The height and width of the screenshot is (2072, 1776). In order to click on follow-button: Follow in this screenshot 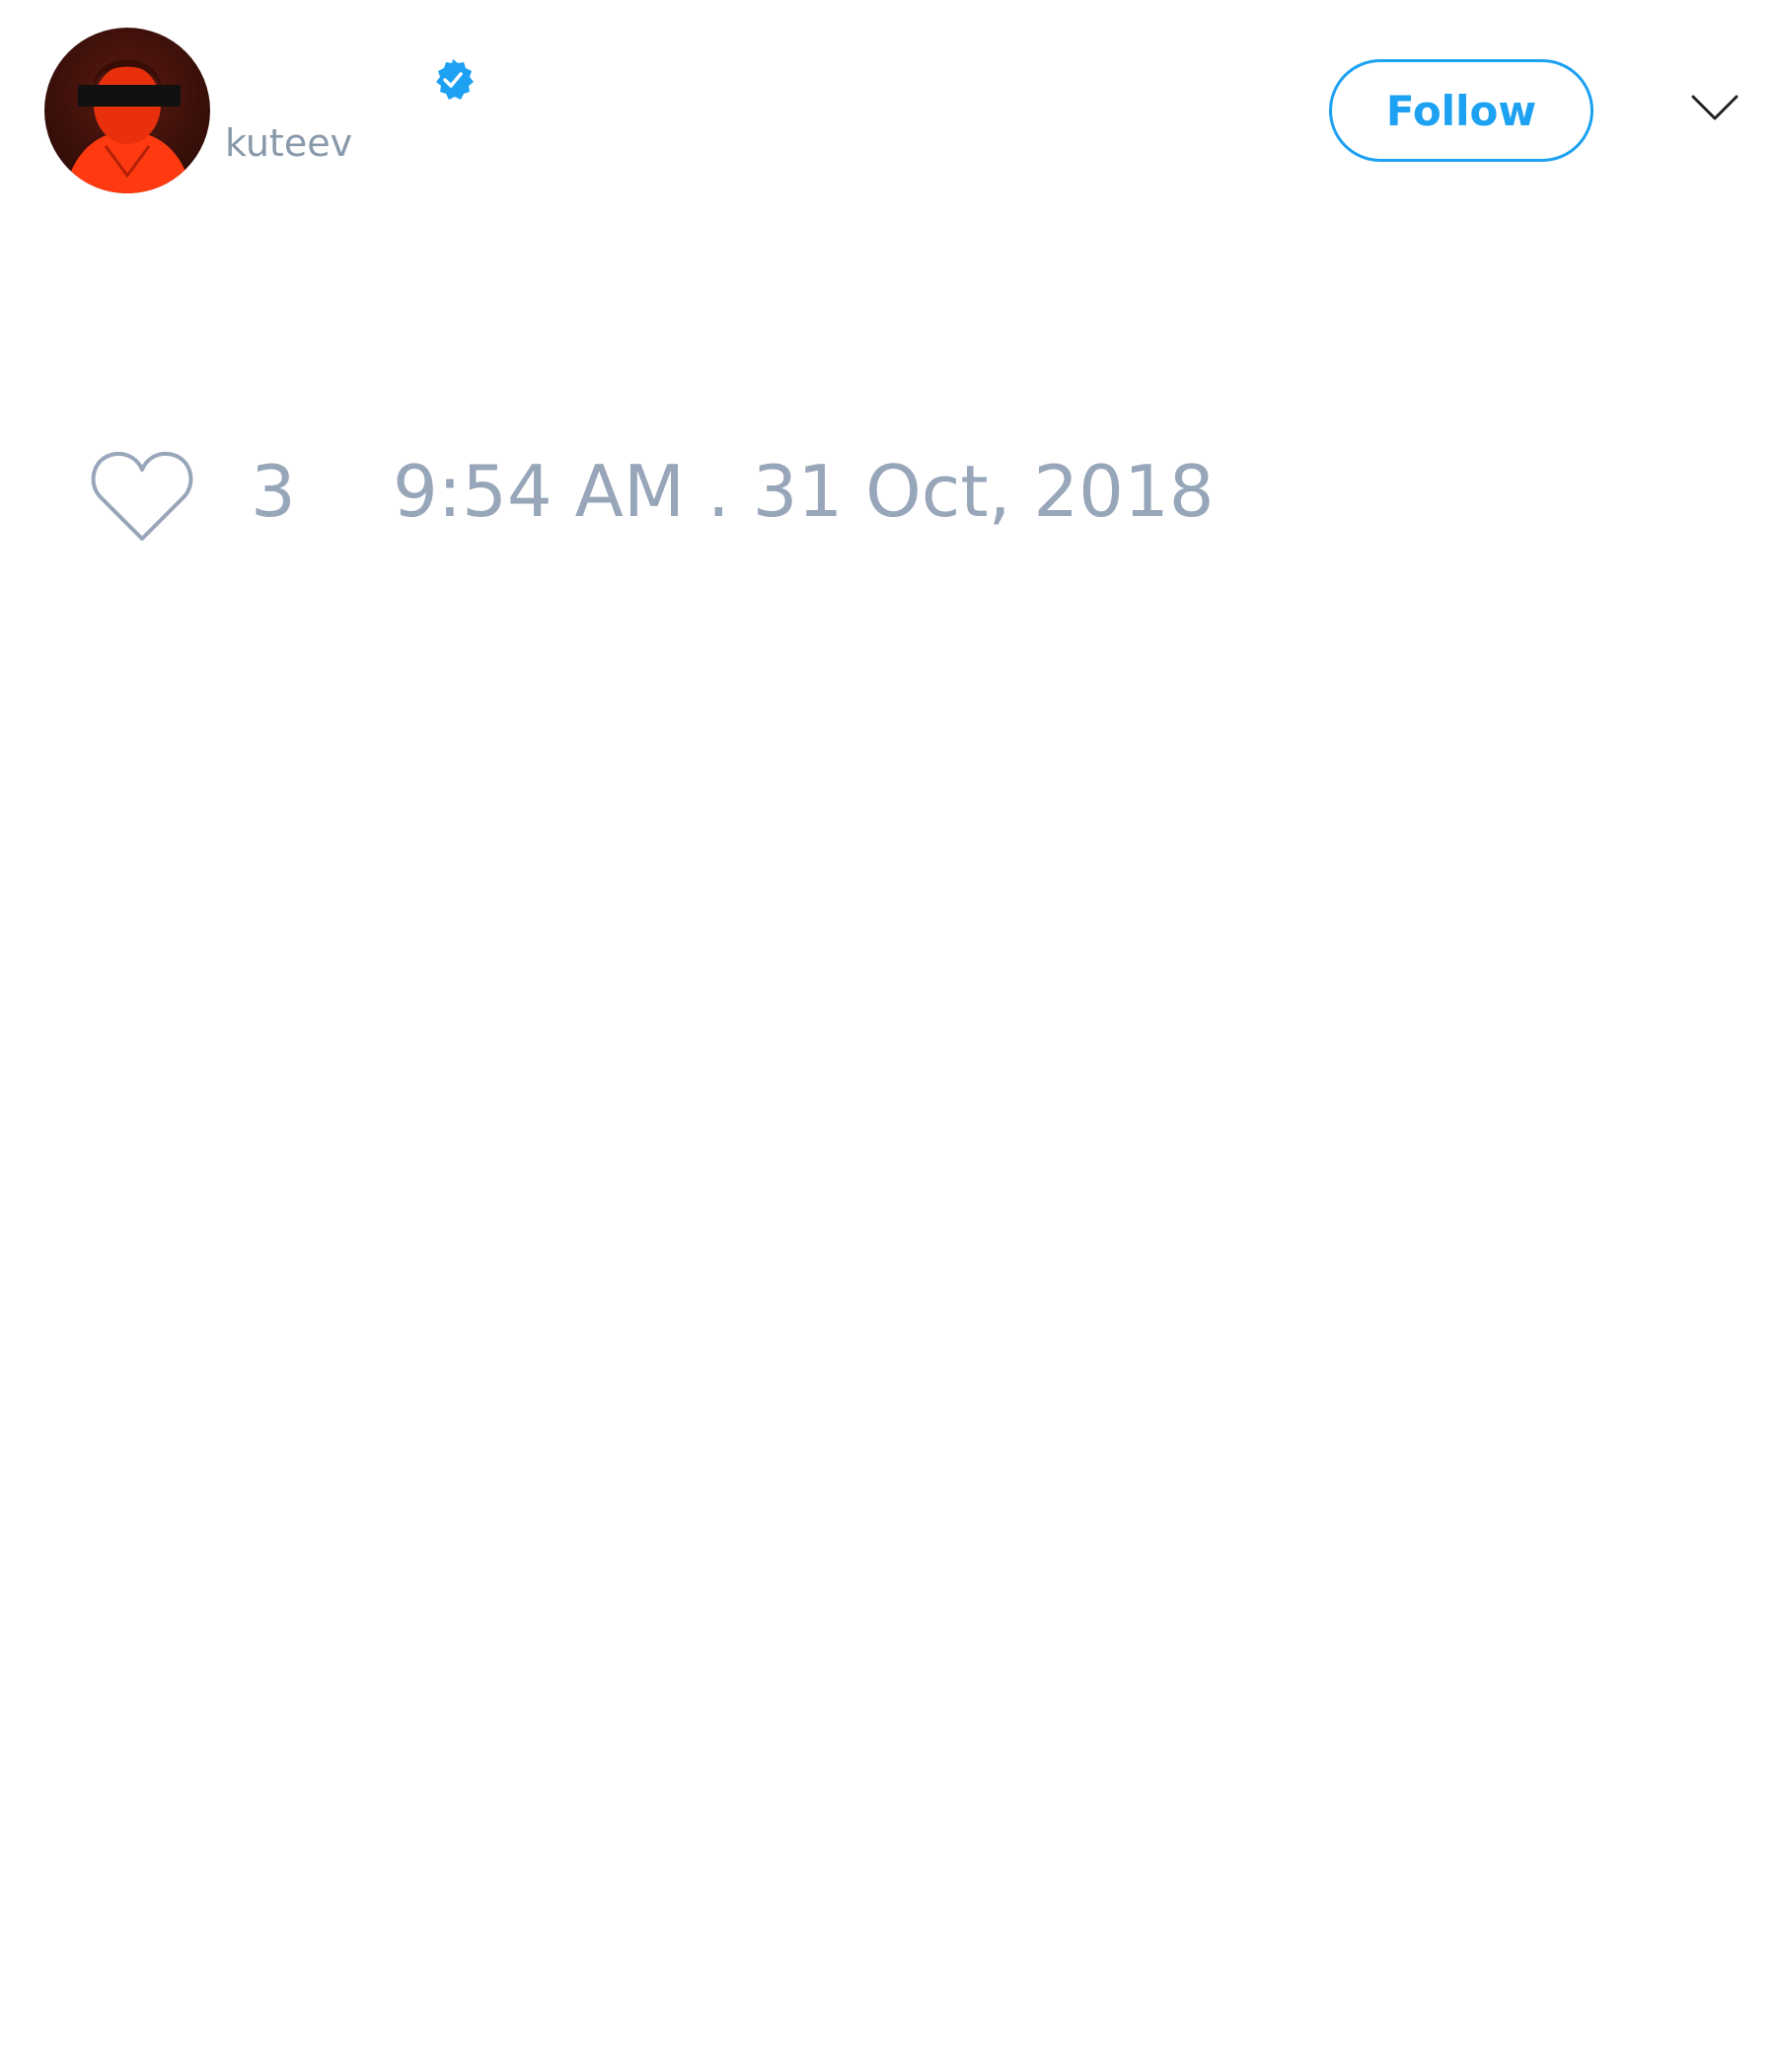, I will do `click(1461, 111)`.